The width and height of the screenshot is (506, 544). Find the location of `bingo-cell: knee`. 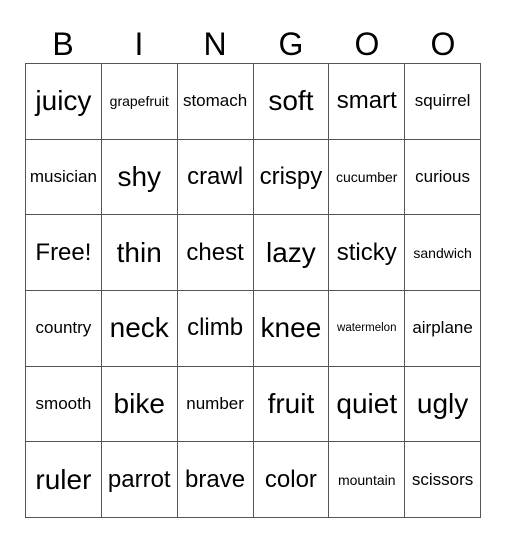

bingo-cell: knee is located at coordinates (291, 328).